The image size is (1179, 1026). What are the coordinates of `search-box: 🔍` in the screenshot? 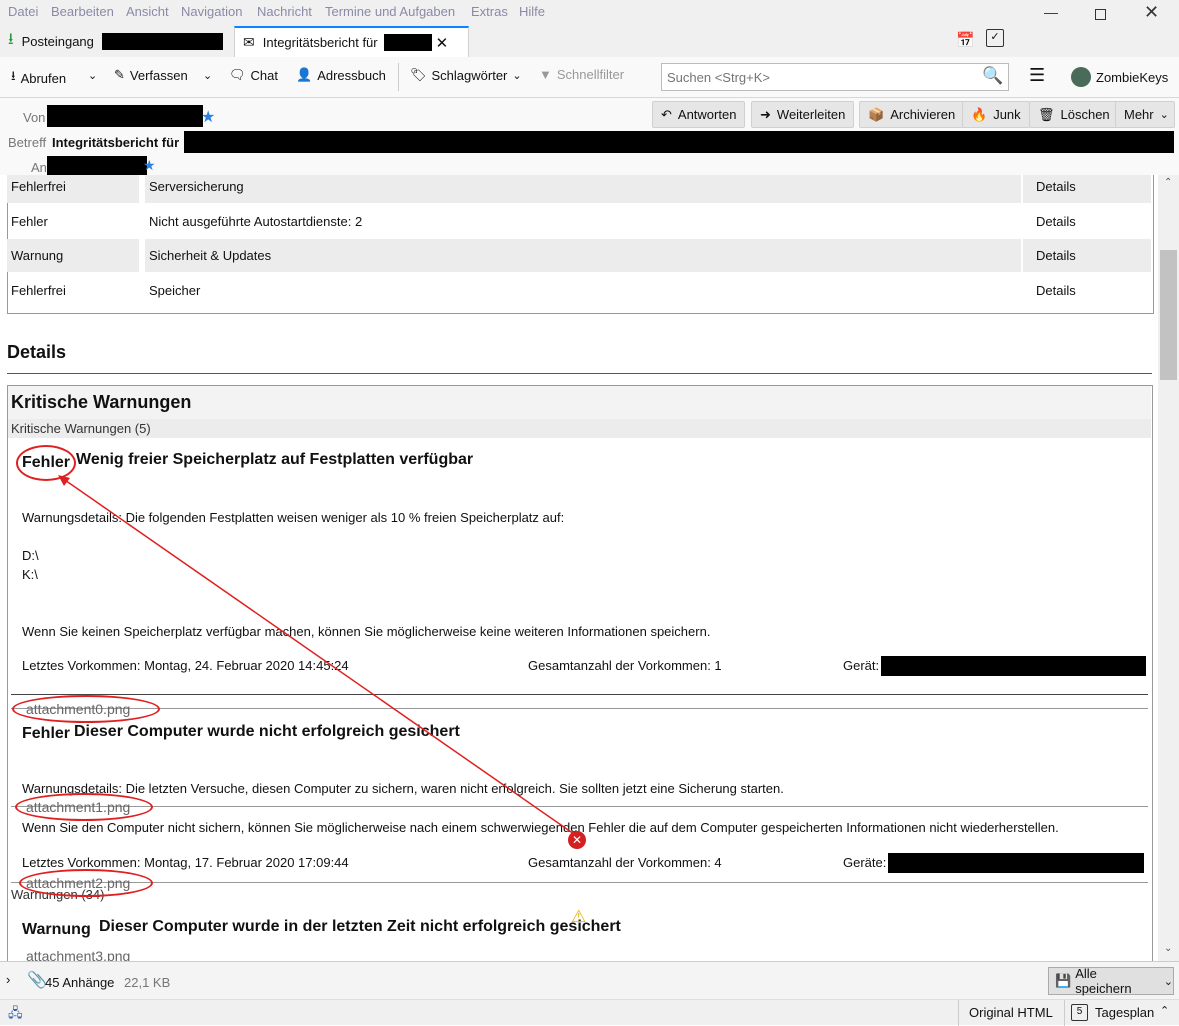 It's located at (835, 77).